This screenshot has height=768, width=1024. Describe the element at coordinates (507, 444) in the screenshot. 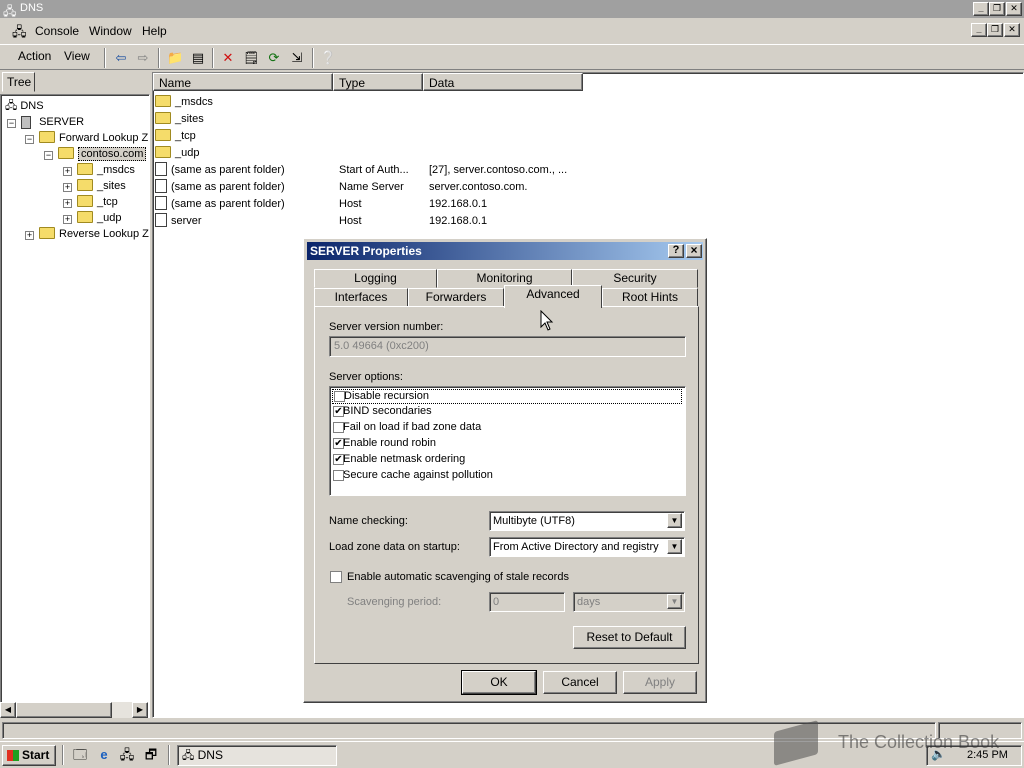

I see `option-row: ✔ Enable round robin` at that location.